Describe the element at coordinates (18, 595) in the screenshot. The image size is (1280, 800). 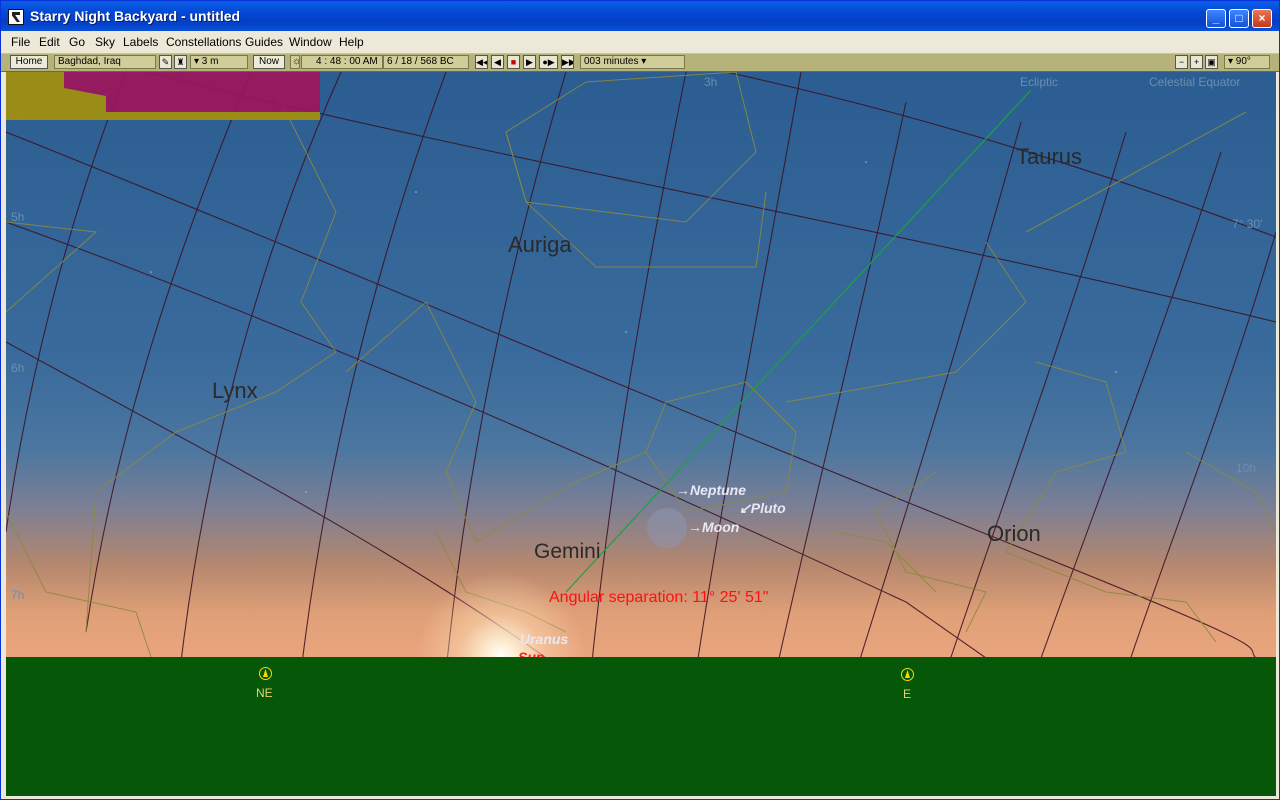
I see `ra-label-7h: 7h` at that location.